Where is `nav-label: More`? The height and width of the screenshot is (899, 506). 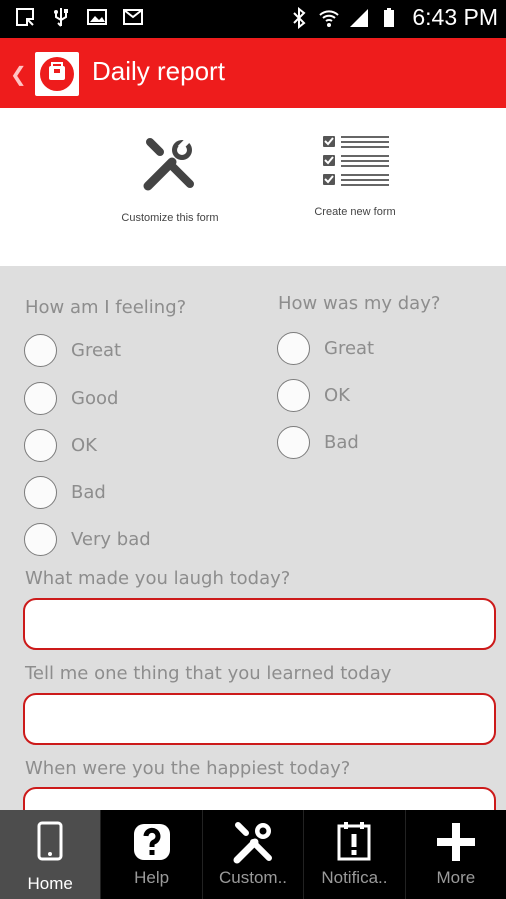
nav-label: More is located at coordinates (456, 877).